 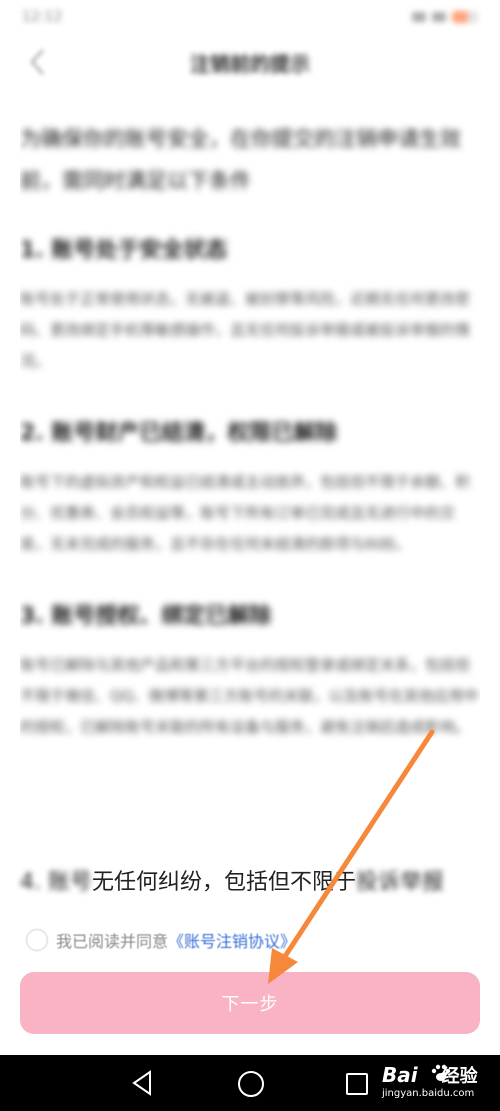 I want to click on agreement-row: 我已阅读并同意 《账号注销协议》, so click(x=250, y=940).